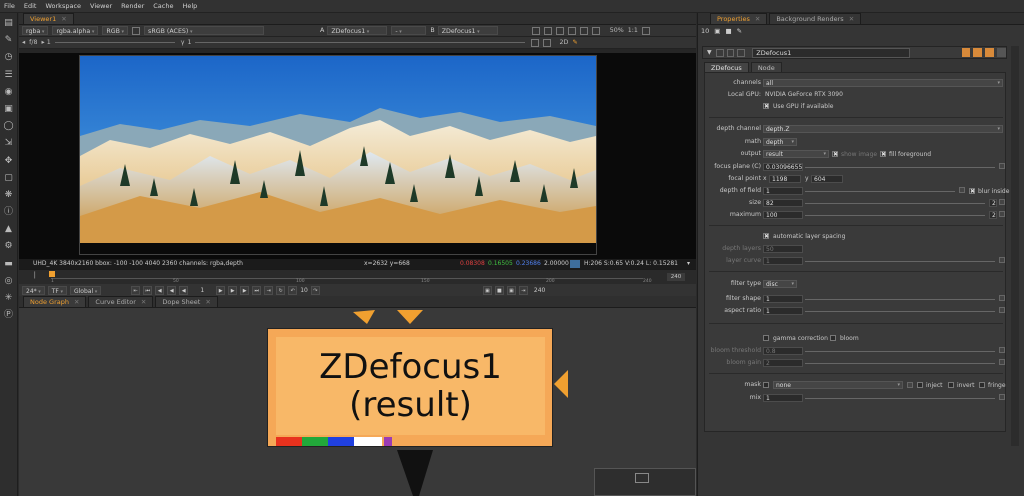 The height and width of the screenshot is (496, 1024). What do you see at coordinates (783, 363) in the screenshot?
I see `bloom-gain-input: 2` at bounding box center [783, 363].